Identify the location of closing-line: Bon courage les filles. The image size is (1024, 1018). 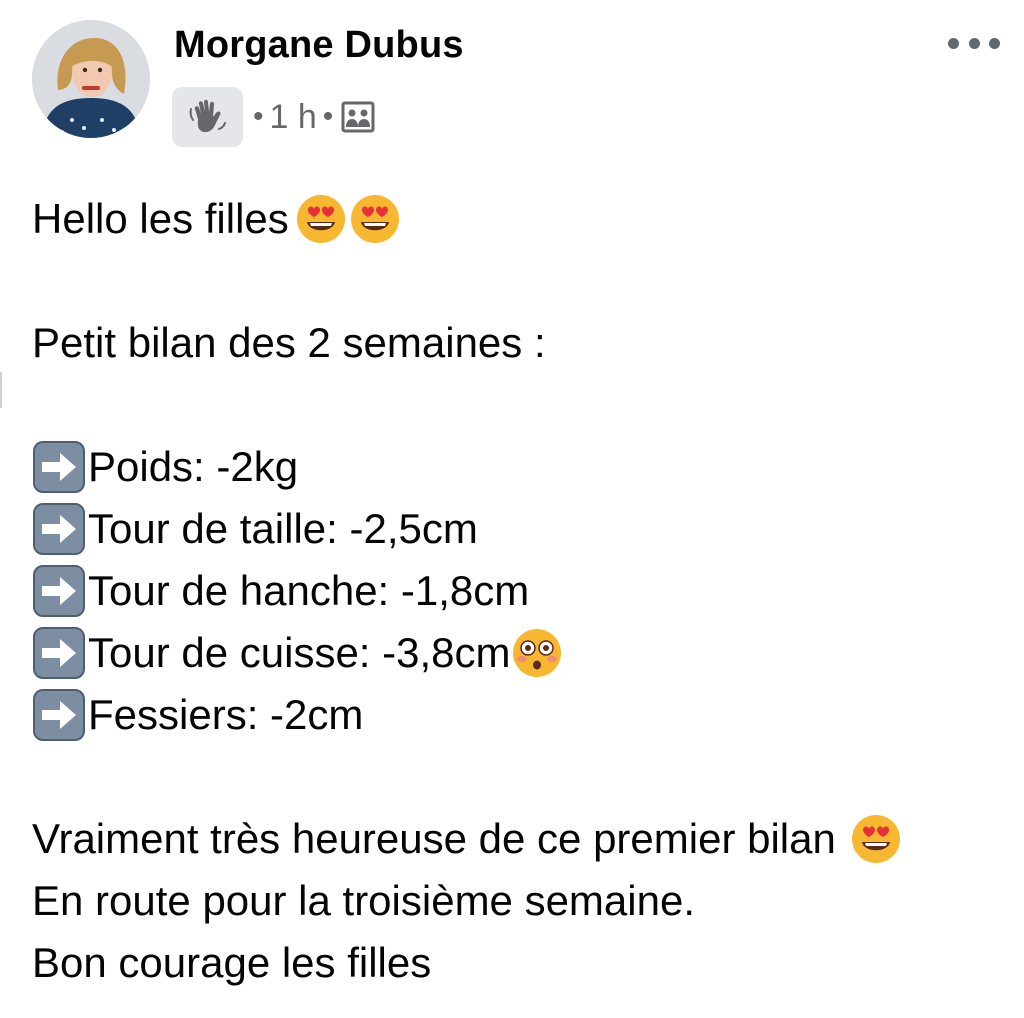
(522, 963).